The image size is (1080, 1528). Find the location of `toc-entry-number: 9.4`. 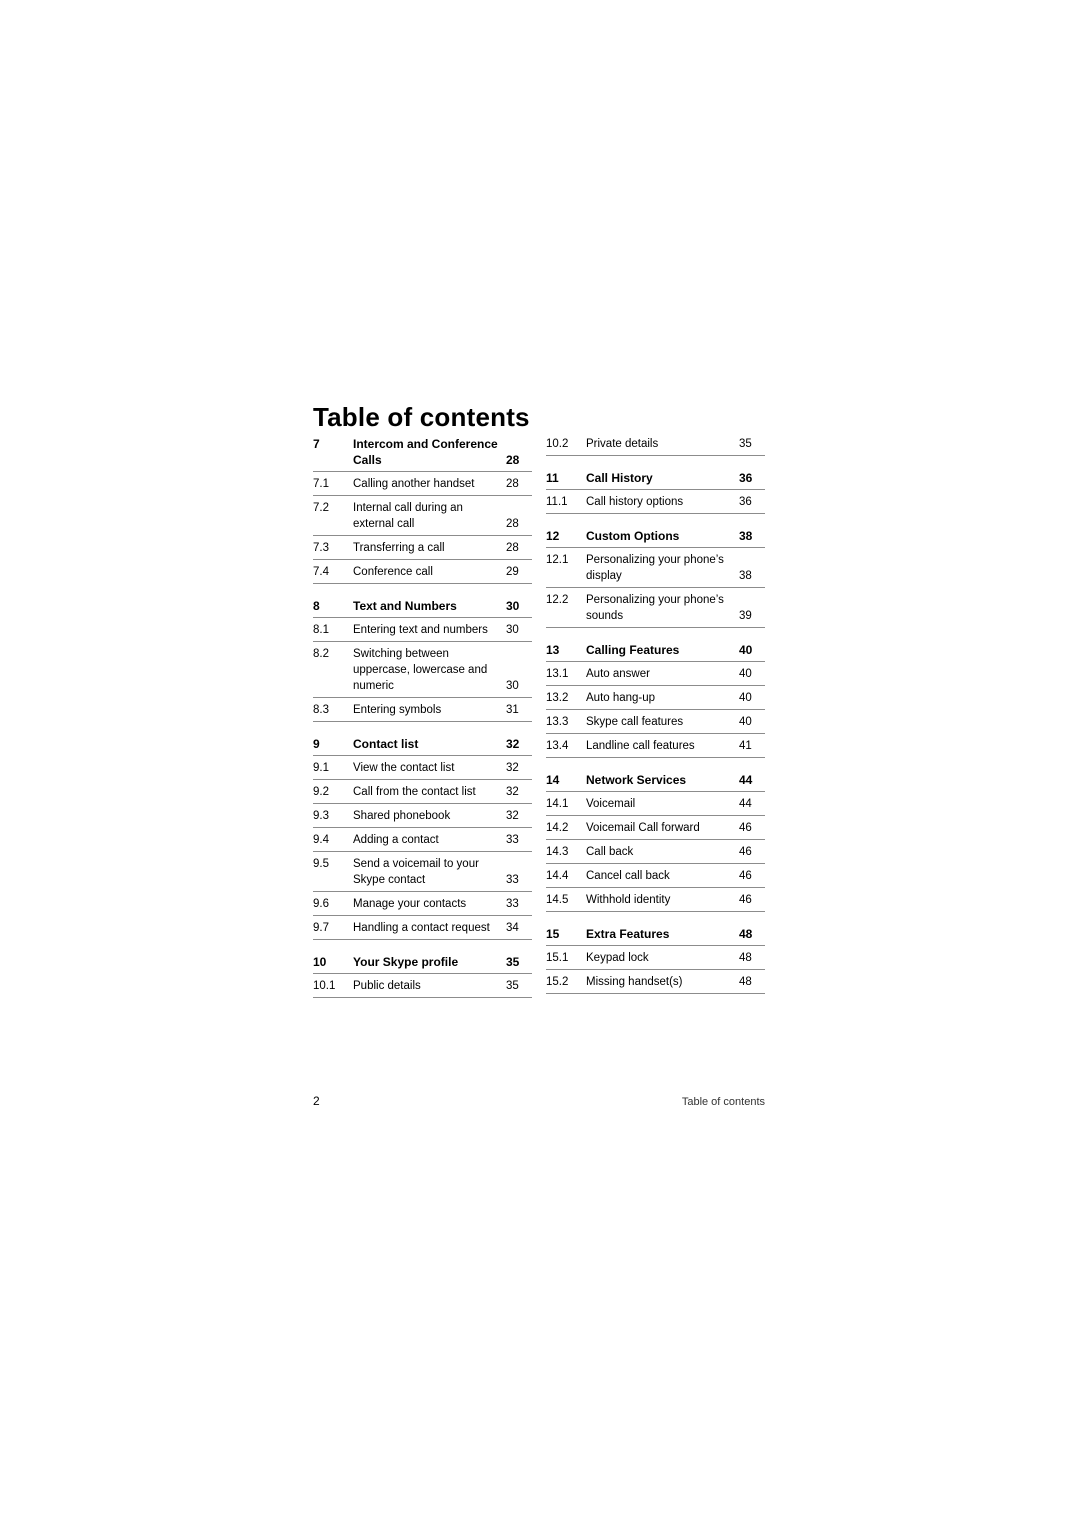

toc-entry-number: 9.4 is located at coordinates (321, 840).